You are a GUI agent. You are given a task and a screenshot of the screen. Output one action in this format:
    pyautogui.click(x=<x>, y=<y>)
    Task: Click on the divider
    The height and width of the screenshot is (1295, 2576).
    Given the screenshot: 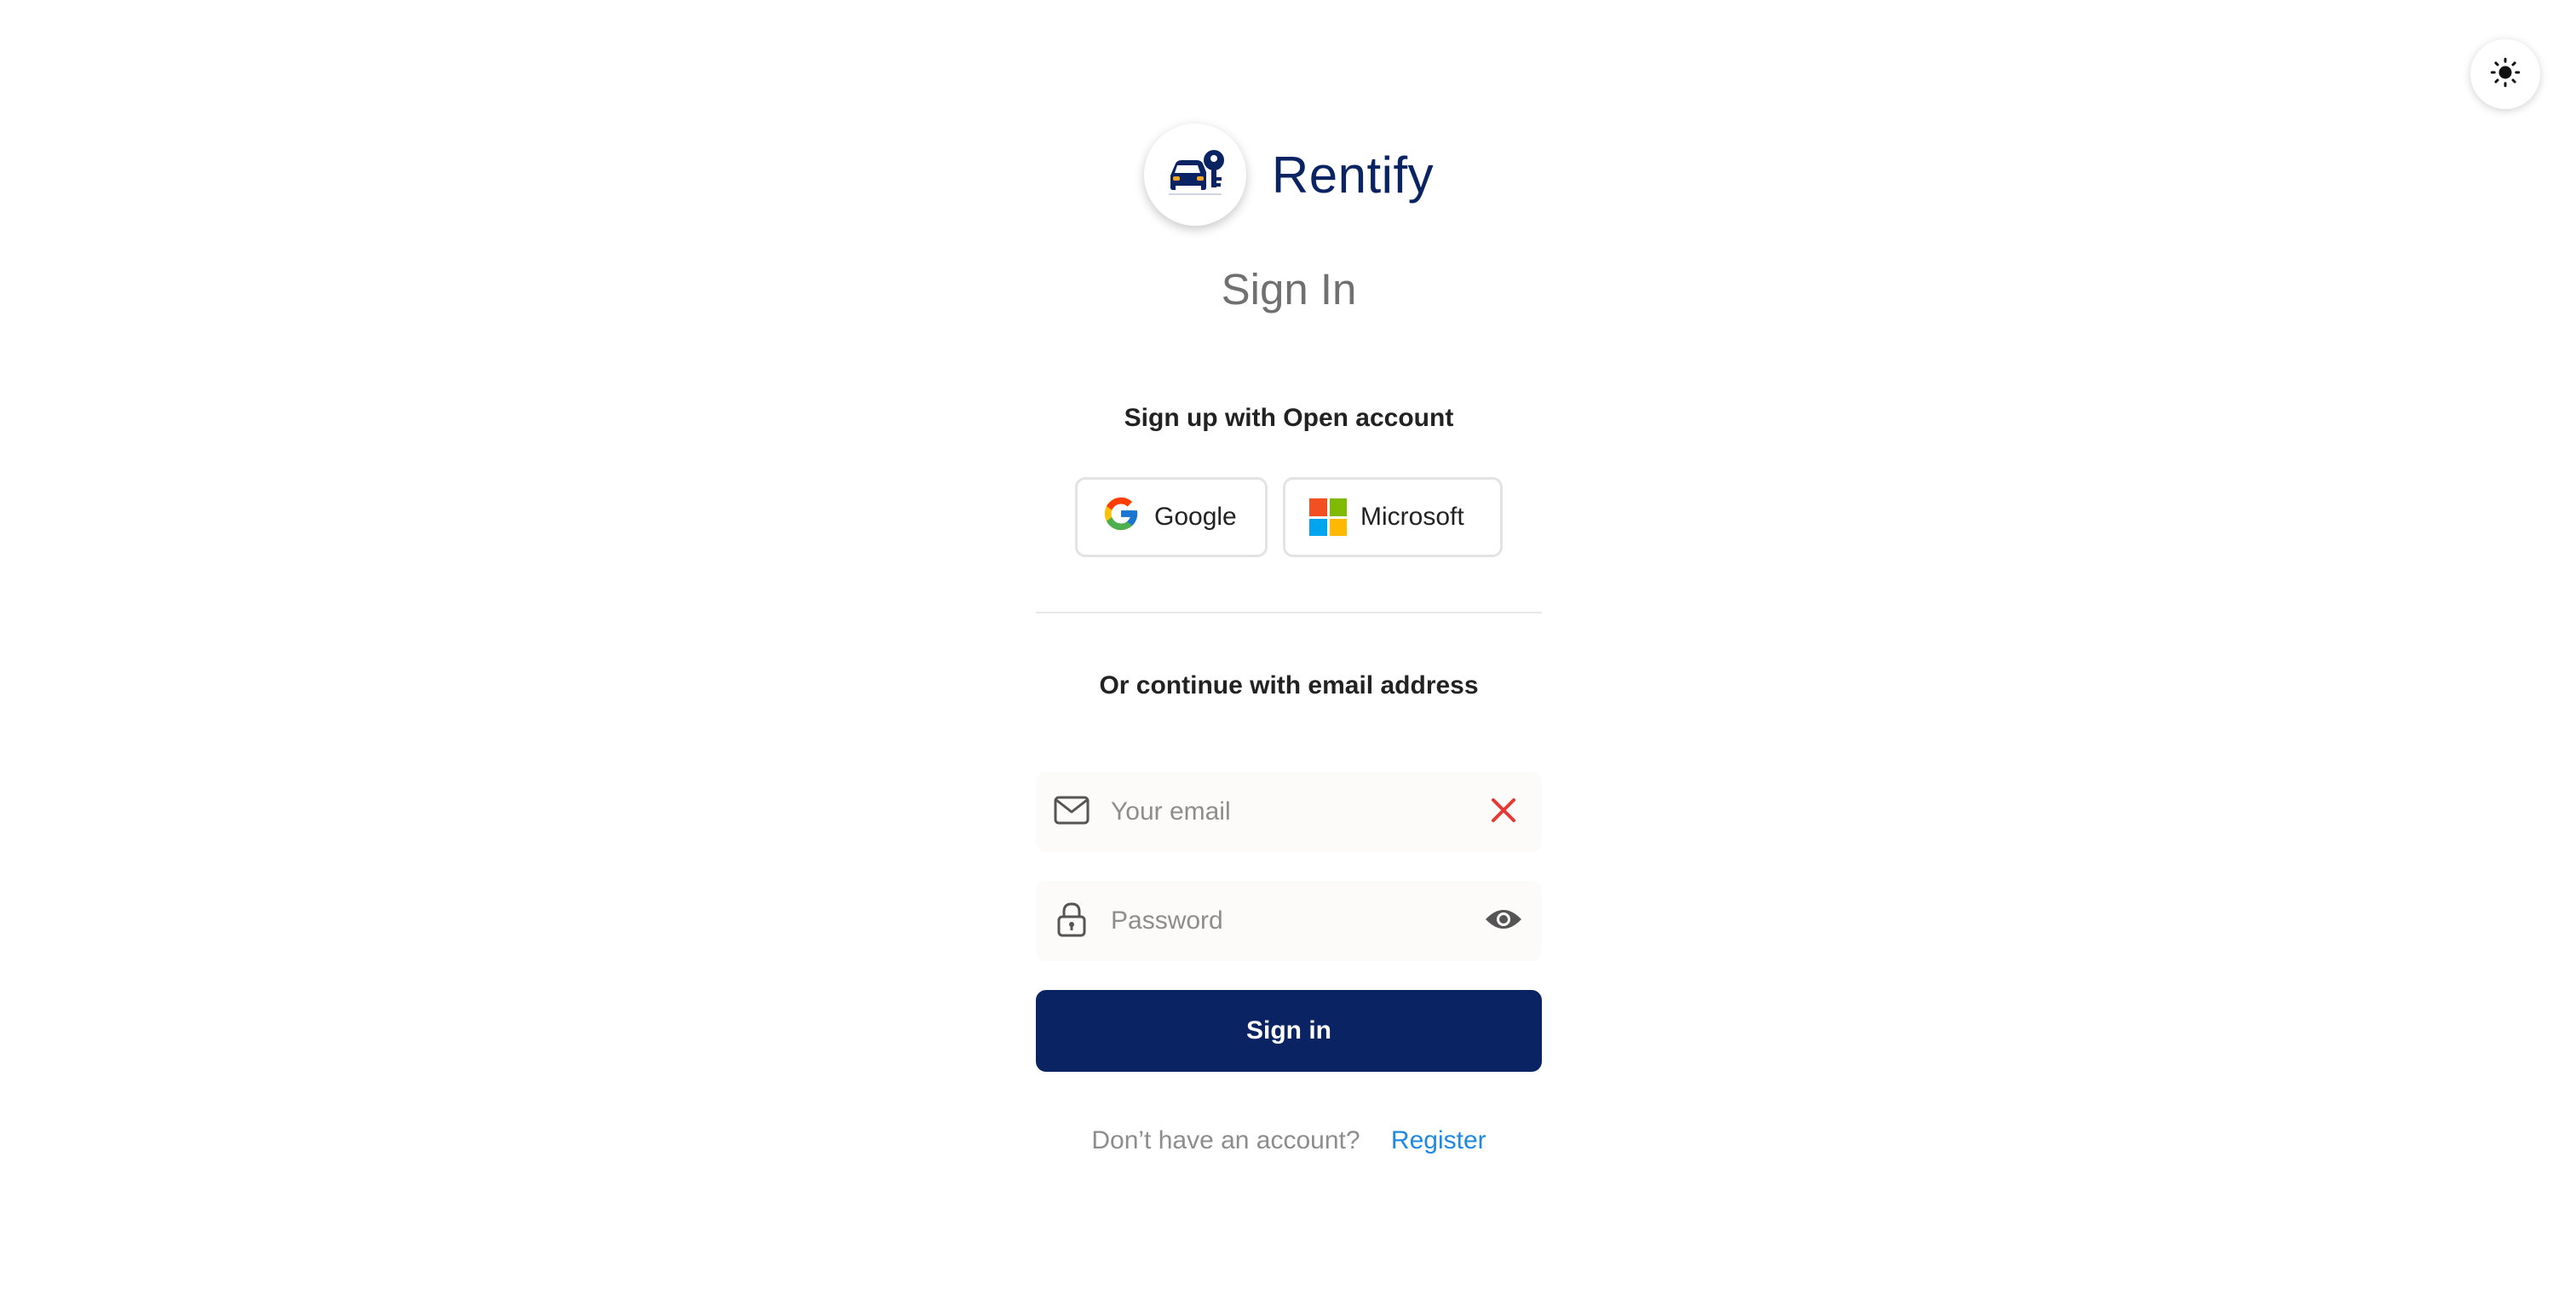 What is the action you would take?
    pyautogui.click(x=1289, y=612)
    